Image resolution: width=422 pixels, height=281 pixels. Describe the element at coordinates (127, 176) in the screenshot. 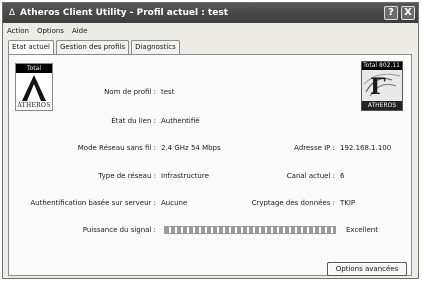

I see `network-type-label: Type de réseau :` at that location.